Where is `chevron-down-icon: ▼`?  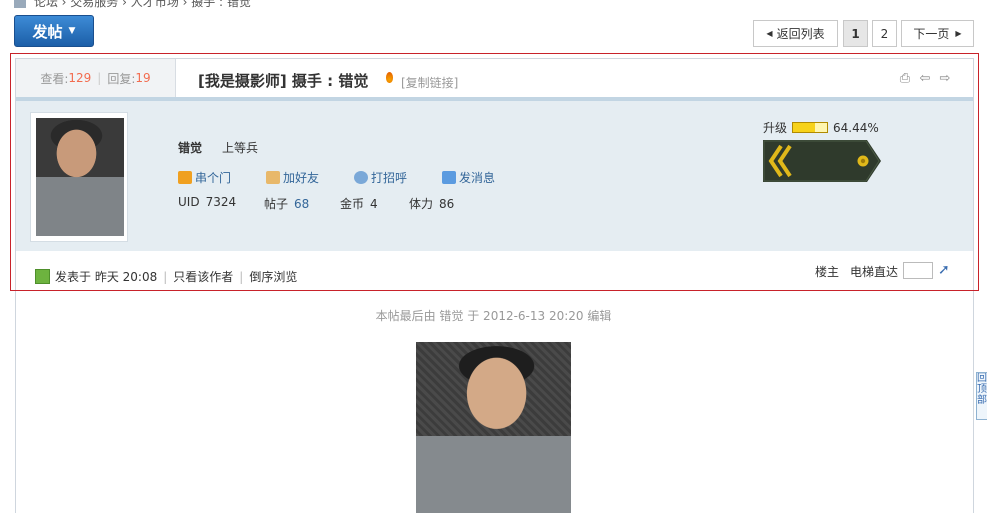
chevron-down-icon: ▼ is located at coordinates (72, 31).